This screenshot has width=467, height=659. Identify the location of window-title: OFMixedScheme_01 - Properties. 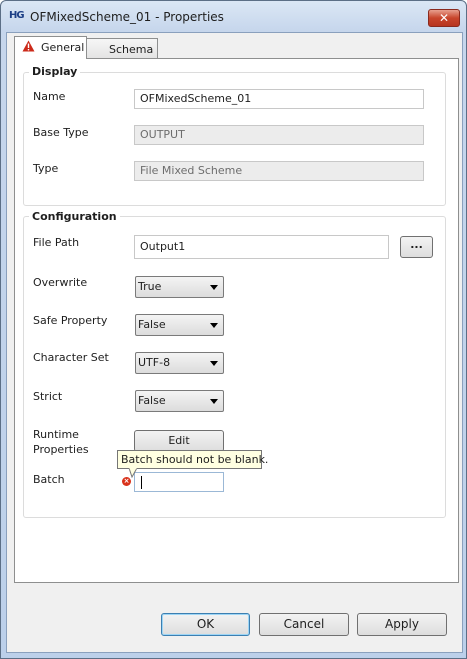
(127, 17).